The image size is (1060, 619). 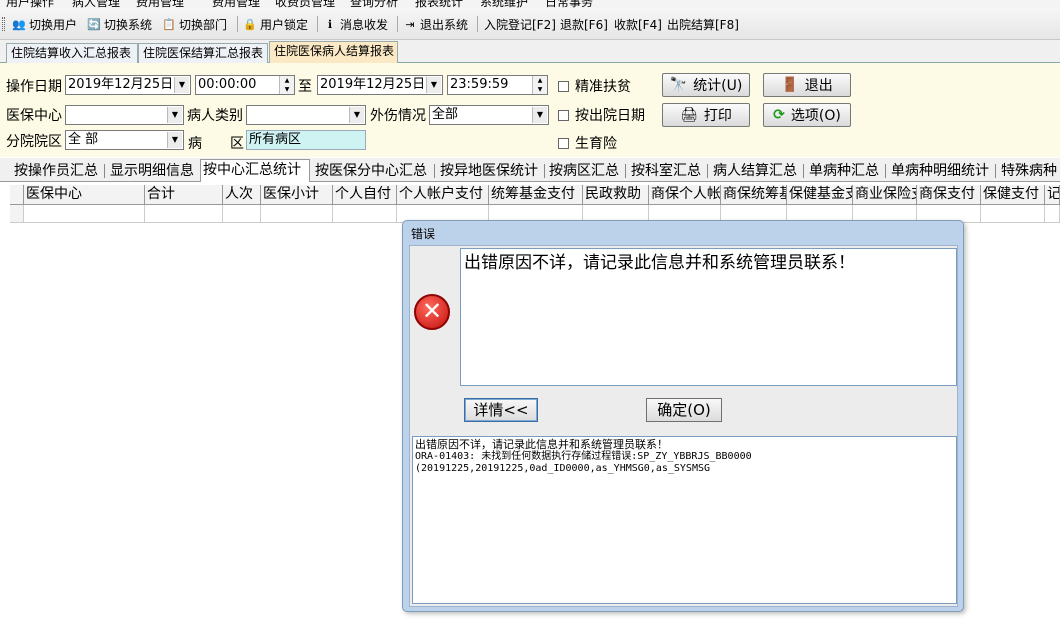 I want to click on column-header: 记, so click(x=1052, y=195).